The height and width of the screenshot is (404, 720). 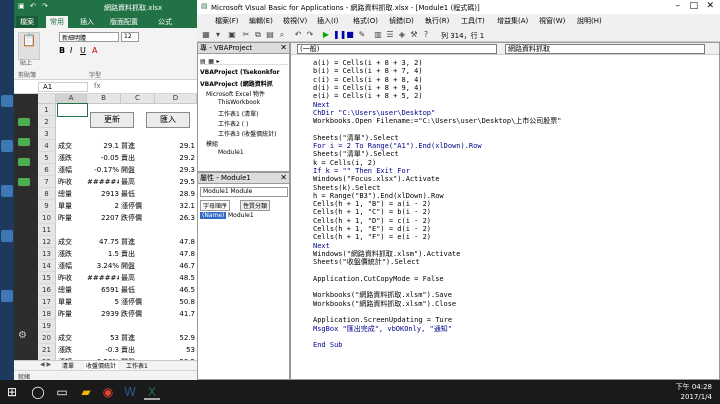 I want to click on name-box: A1, so click(x=63, y=87).